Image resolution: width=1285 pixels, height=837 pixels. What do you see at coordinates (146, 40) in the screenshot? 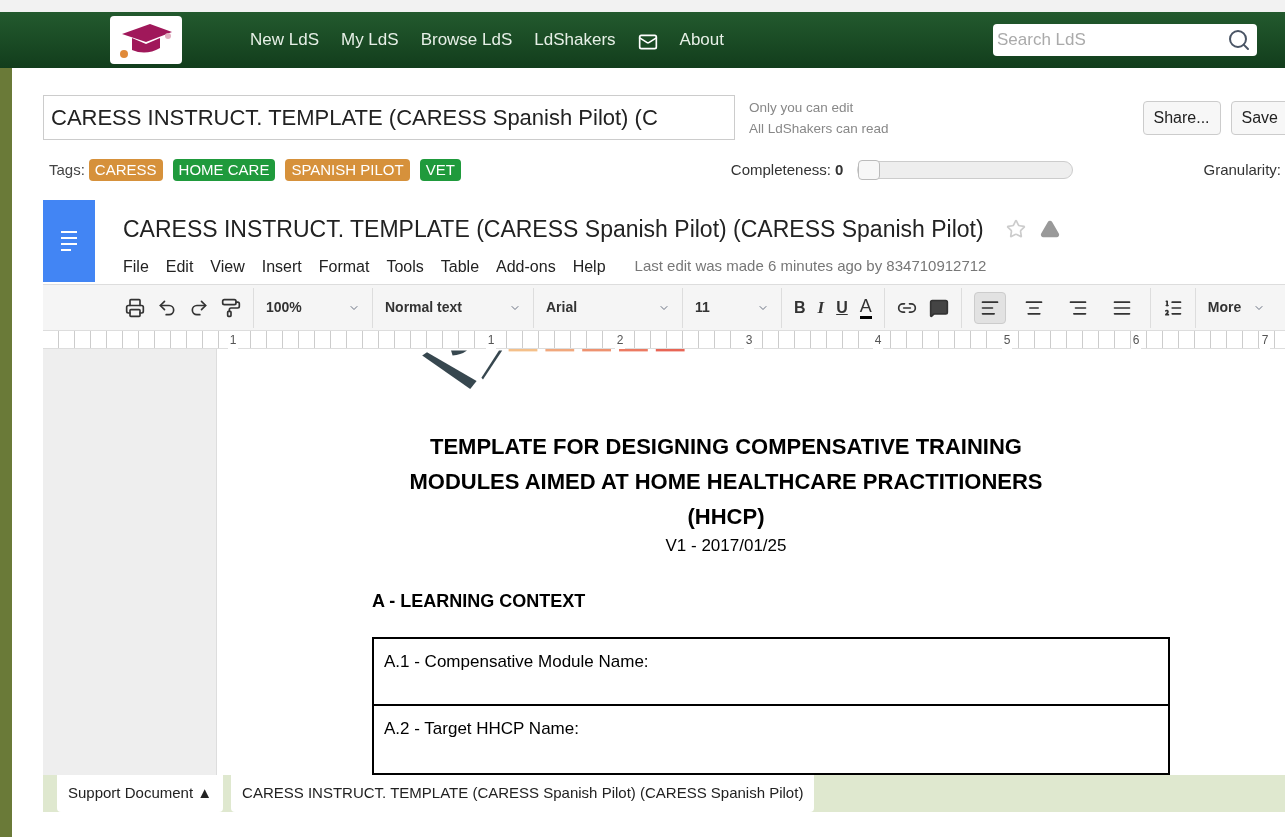
I see `logo-icon` at bounding box center [146, 40].